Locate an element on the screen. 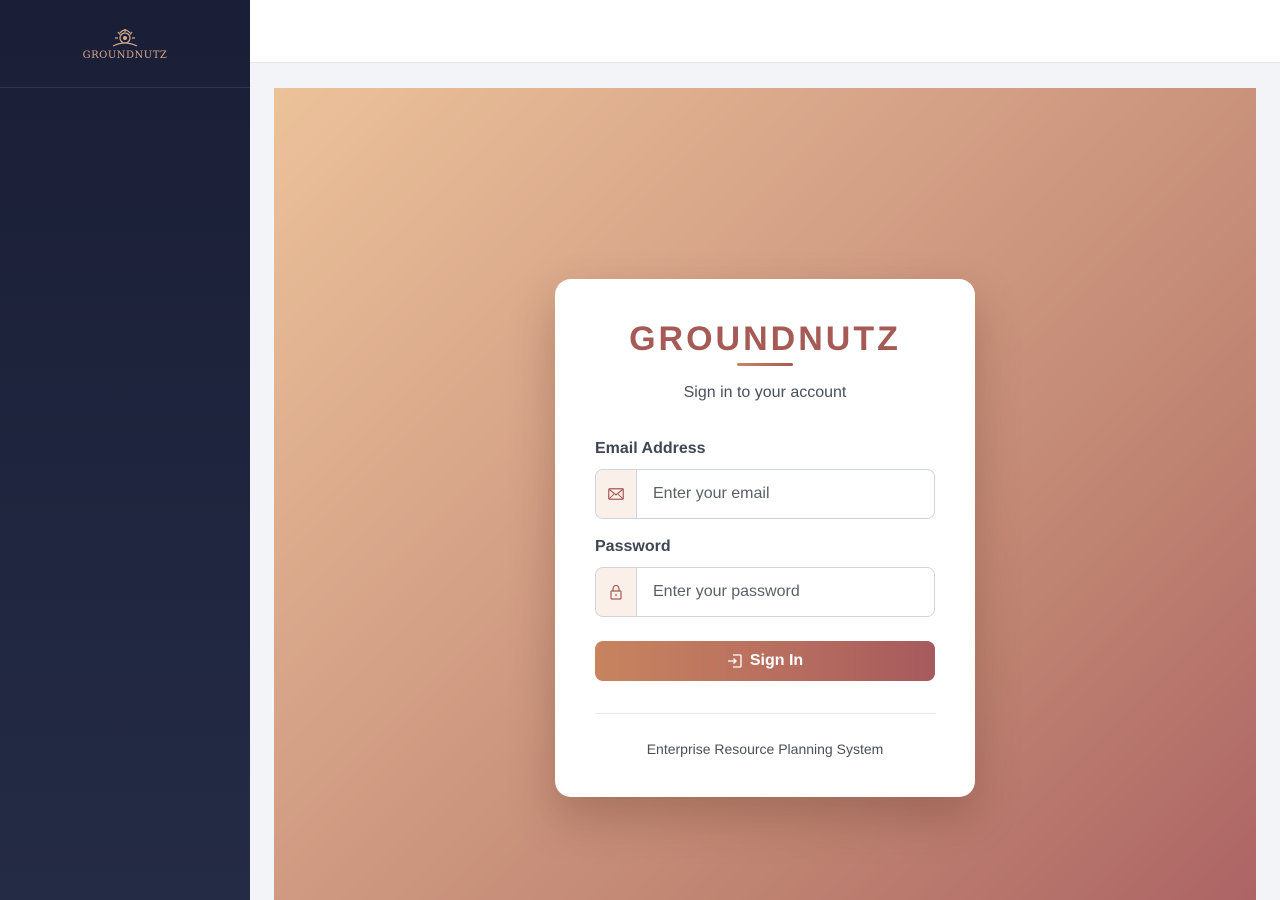 Image resolution: width=1280 pixels, height=900 pixels. email-label: Email Address is located at coordinates (650, 448).